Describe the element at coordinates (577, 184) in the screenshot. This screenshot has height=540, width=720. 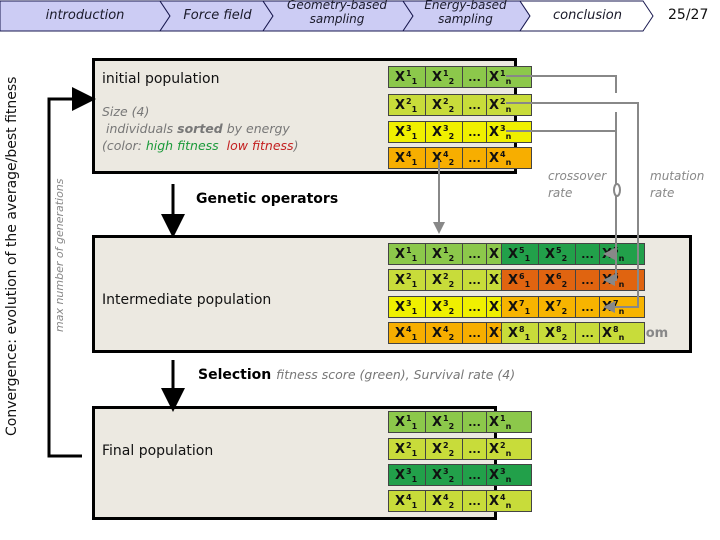
I see `crossover-rate-label: crossover rate` at that location.